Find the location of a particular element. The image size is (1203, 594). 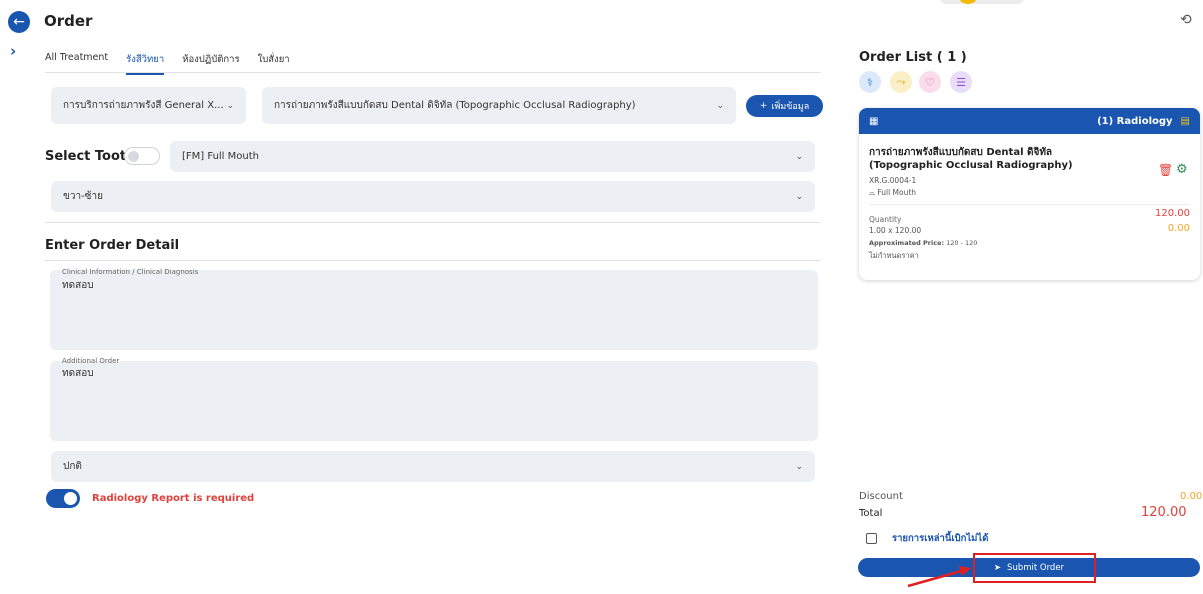

order-item-mouth: ⌓ Full Mouth is located at coordinates (892, 193).